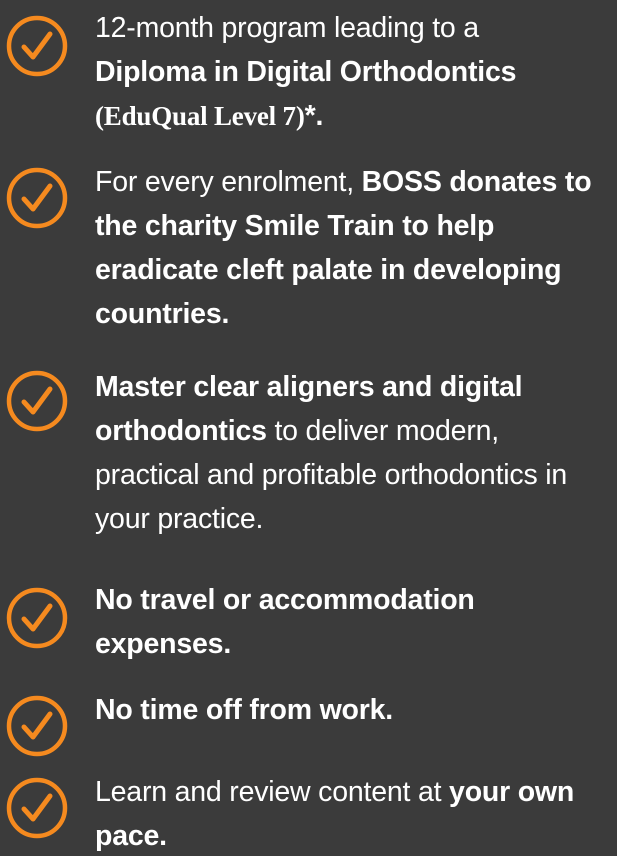 The height and width of the screenshot is (856, 617). I want to click on item-text-footnote-mark: *., so click(314, 116).